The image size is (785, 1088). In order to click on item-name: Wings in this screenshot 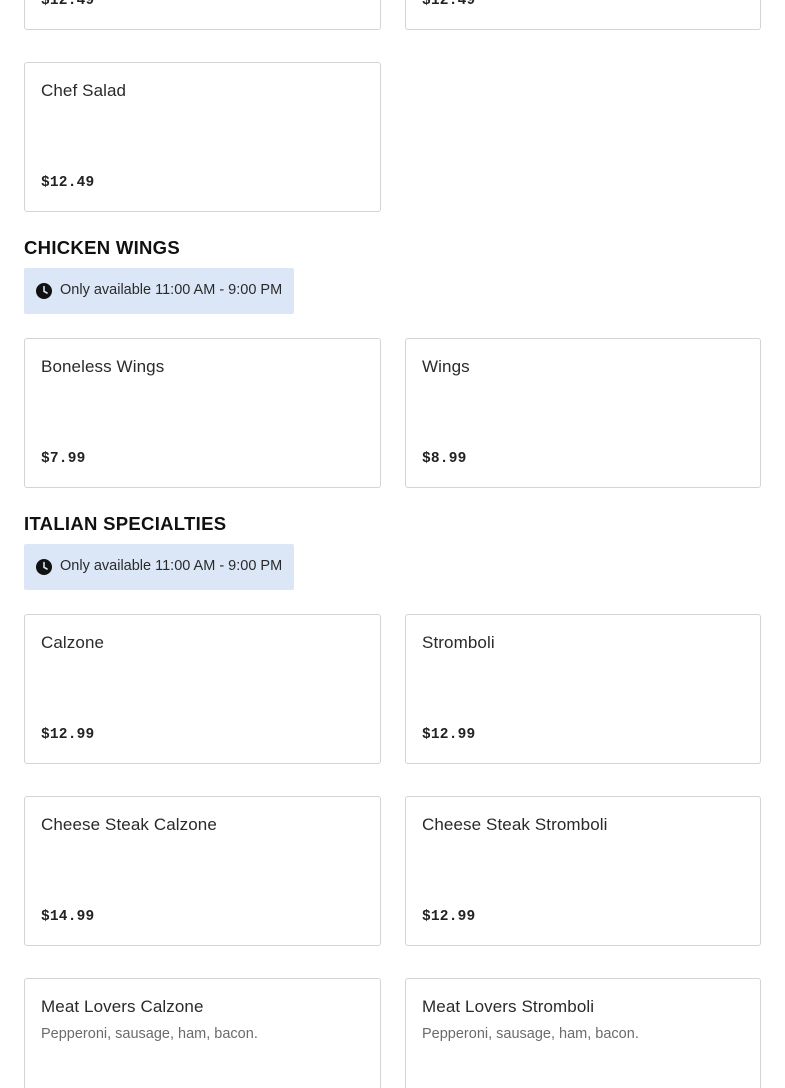, I will do `click(446, 366)`.